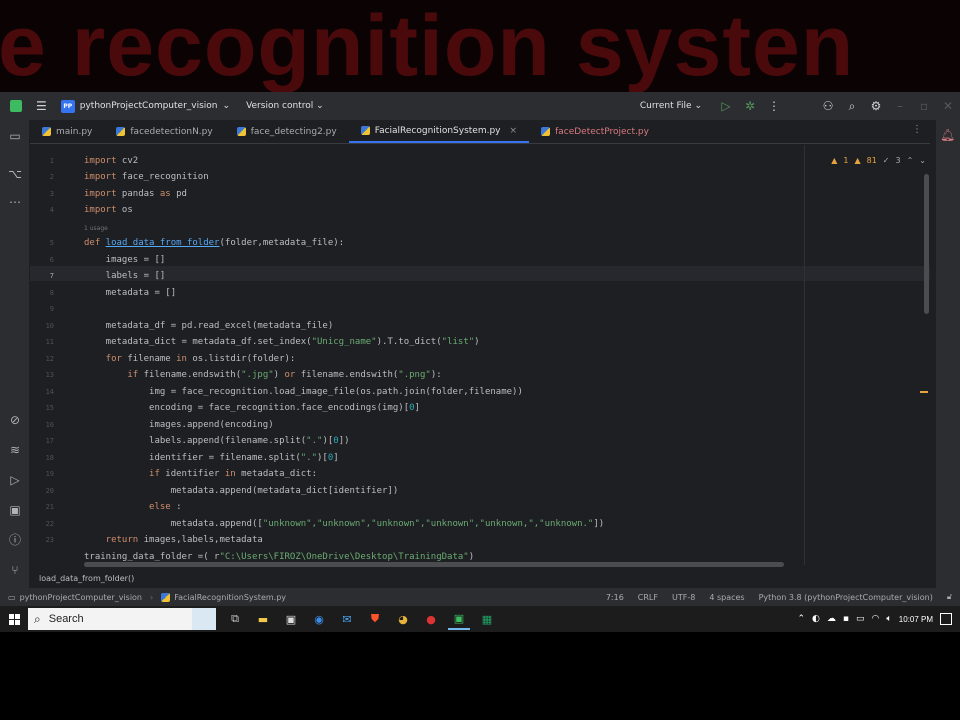 The width and height of the screenshot is (960, 720). What do you see at coordinates (774, 106) in the screenshot?
I see `more-actions-icon: ⋮` at bounding box center [774, 106].